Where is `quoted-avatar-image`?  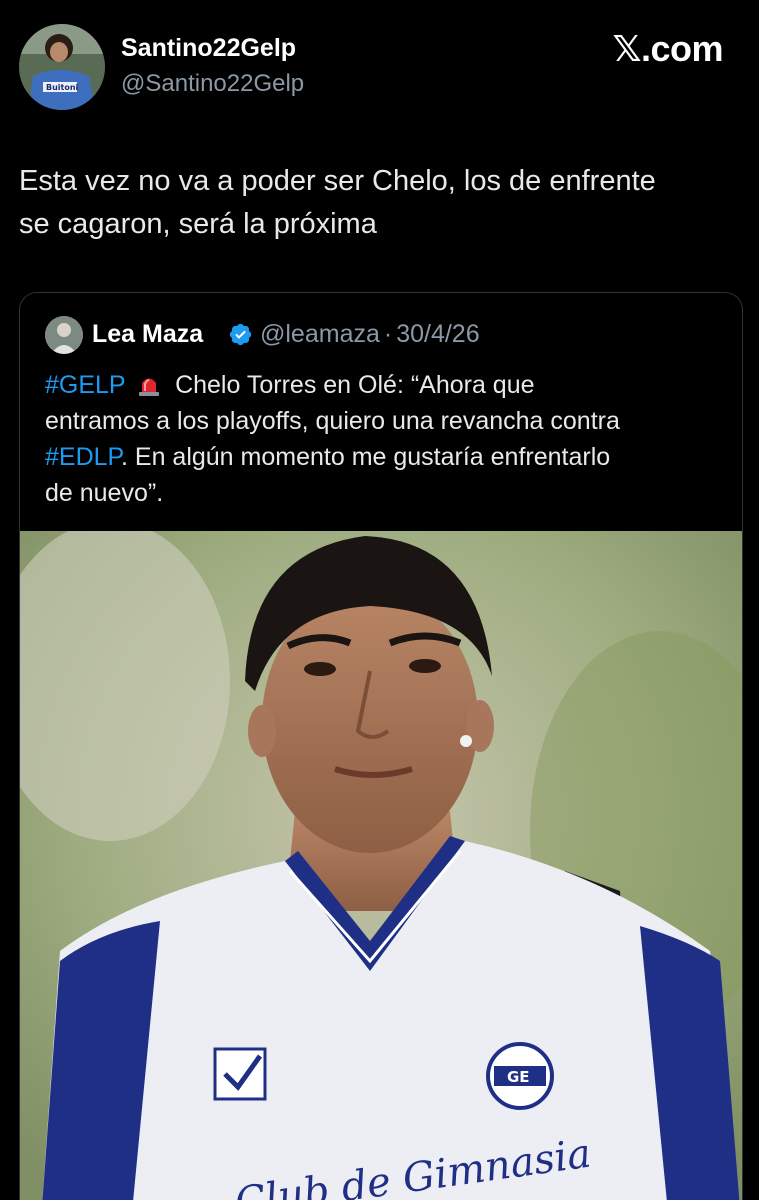
quoted-avatar-image is located at coordinates (64, 335).